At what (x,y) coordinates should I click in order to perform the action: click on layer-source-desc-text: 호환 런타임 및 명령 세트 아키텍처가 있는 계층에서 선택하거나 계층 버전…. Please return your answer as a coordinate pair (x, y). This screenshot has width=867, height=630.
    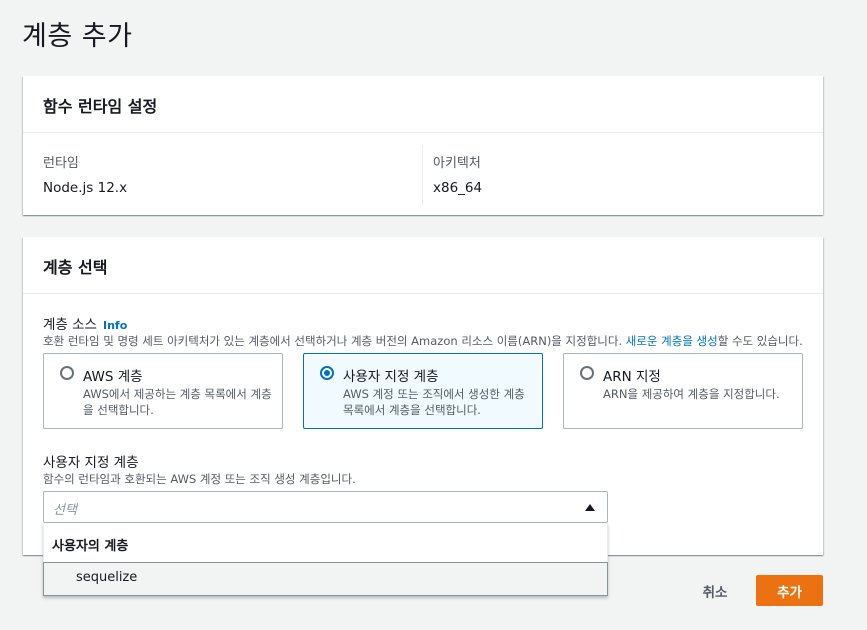
    Looking at the image, I should click on (334, 341).